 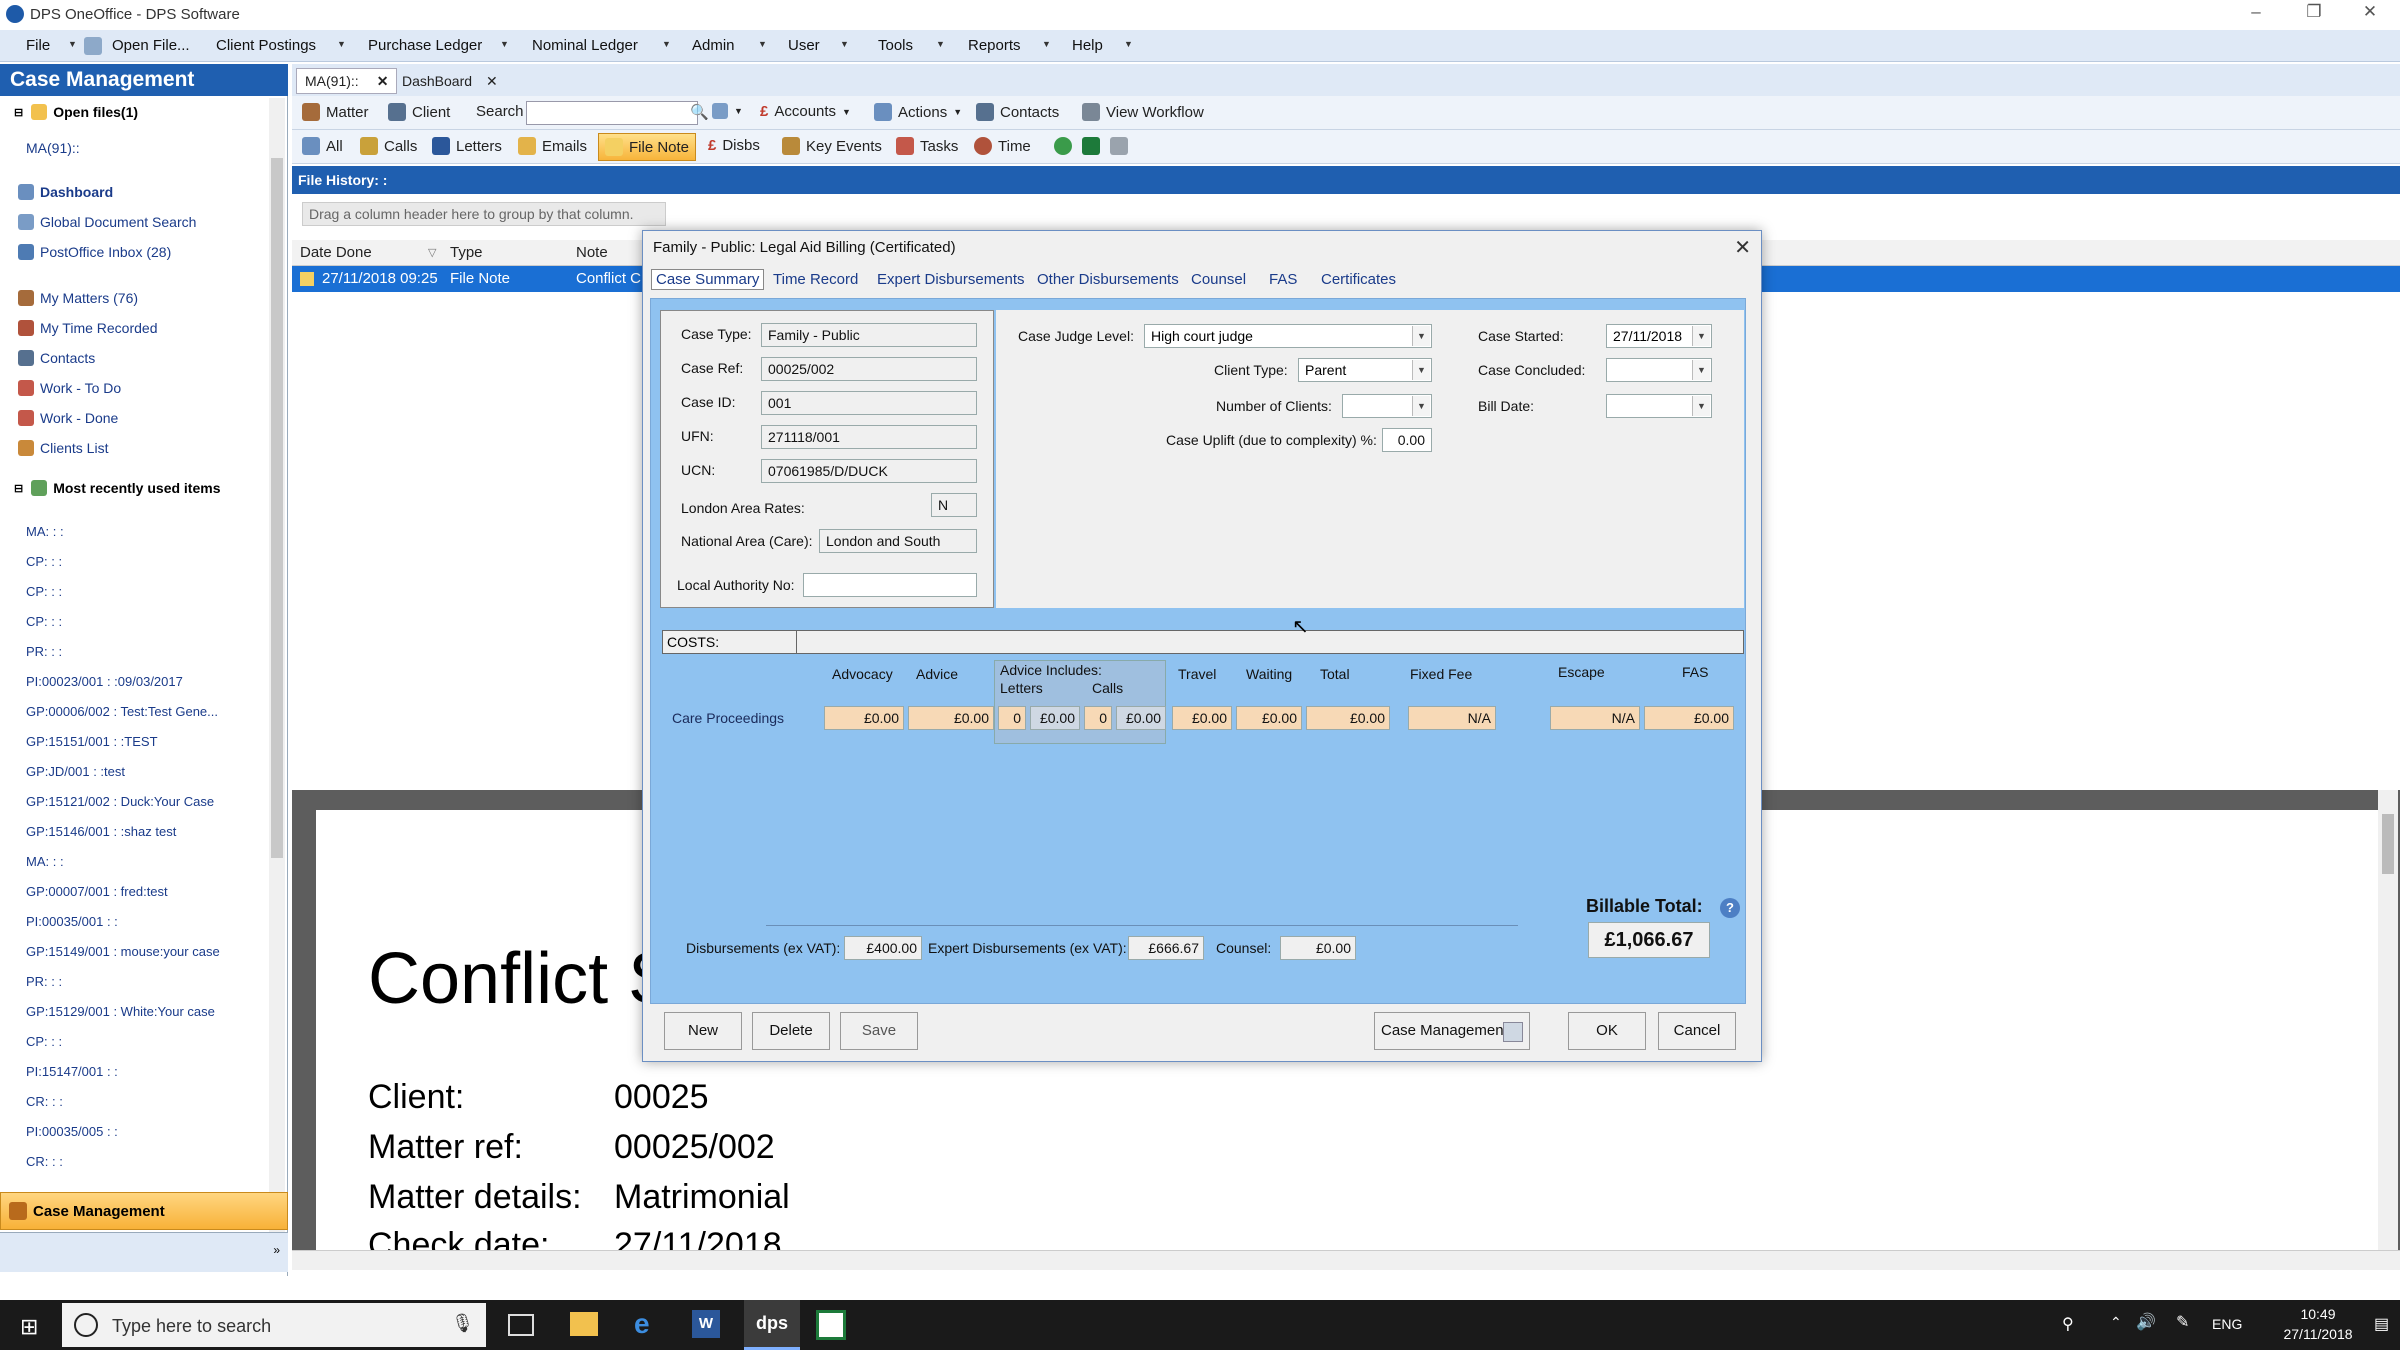 What do you see at coordinates (425, 45) in the screenshot?
I see `menu-purchase-ledger: Purchase Ledger` at bounding box center [425, 45].